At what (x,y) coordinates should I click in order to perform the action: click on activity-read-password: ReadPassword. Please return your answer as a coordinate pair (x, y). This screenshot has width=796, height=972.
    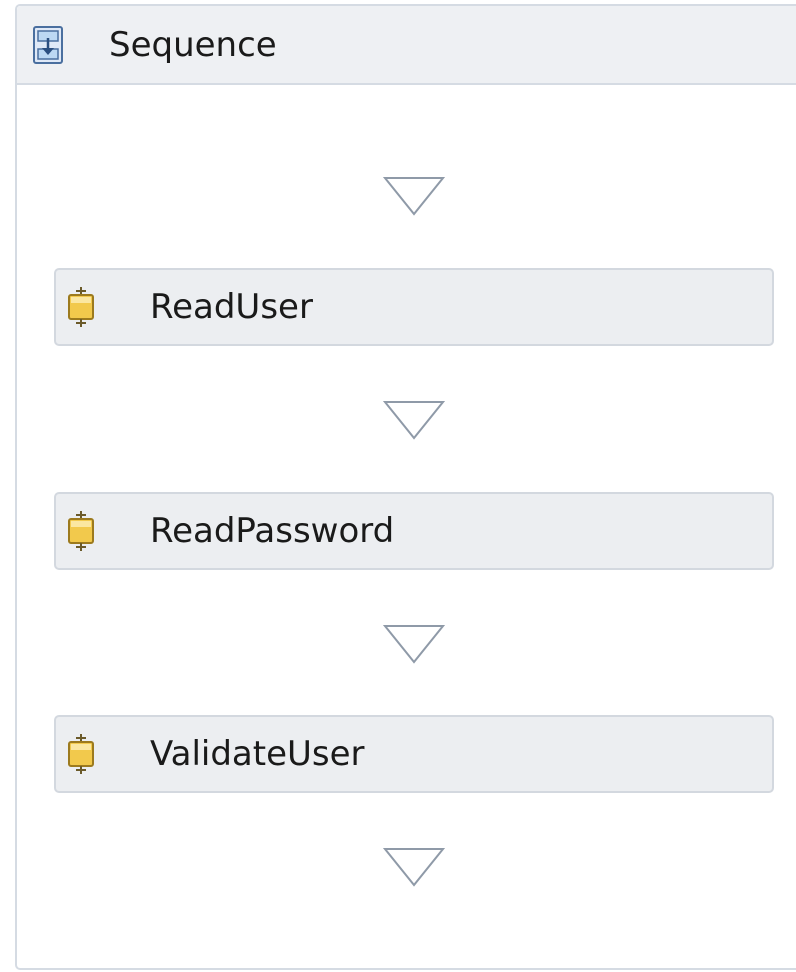
    Looking at the image, I should click on (414, 531).